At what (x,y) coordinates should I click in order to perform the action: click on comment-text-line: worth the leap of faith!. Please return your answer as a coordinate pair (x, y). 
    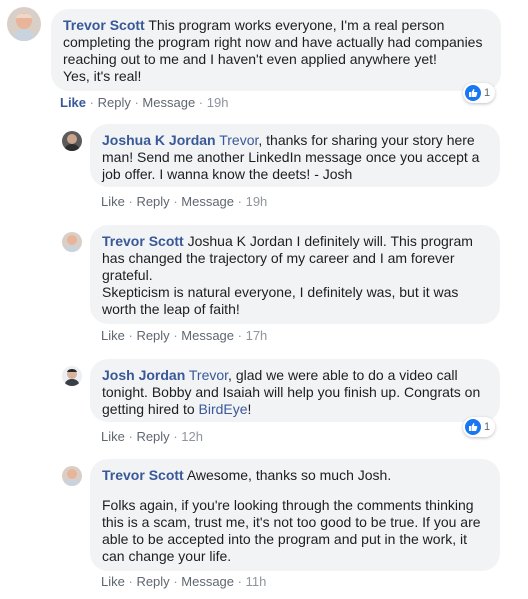
    Looking at the image, I should click on (171, 309).